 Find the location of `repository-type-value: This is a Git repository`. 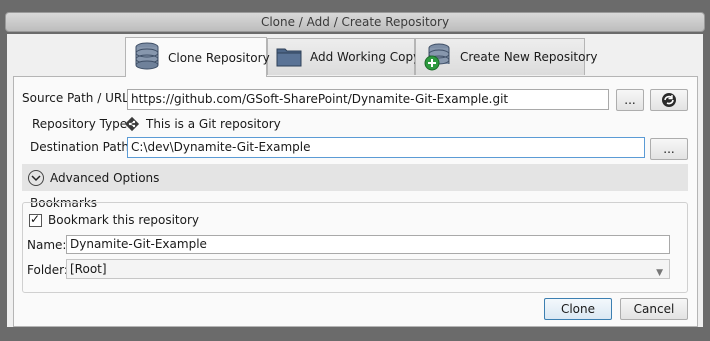

repository-type-value: This is a Git repository is located at coordinates (213, 124).